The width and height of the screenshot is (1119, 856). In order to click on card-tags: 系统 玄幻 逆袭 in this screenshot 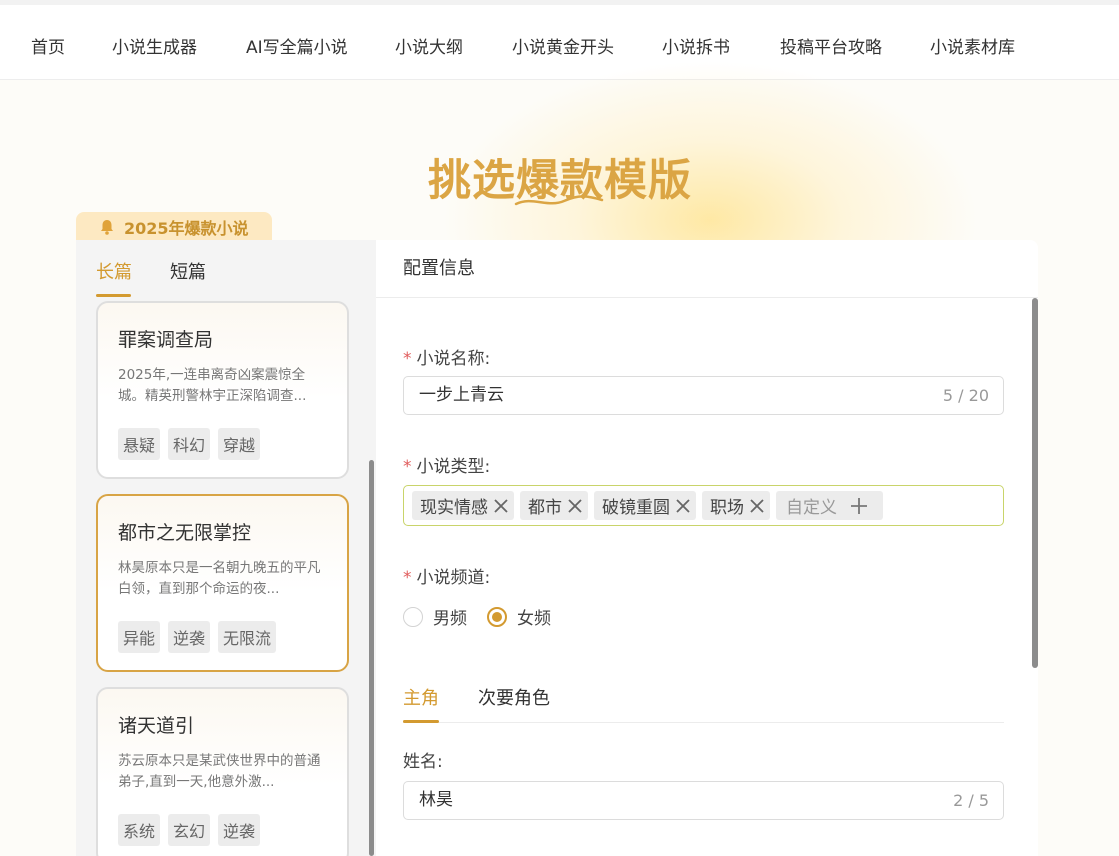, I will do `click(189, 830)`.